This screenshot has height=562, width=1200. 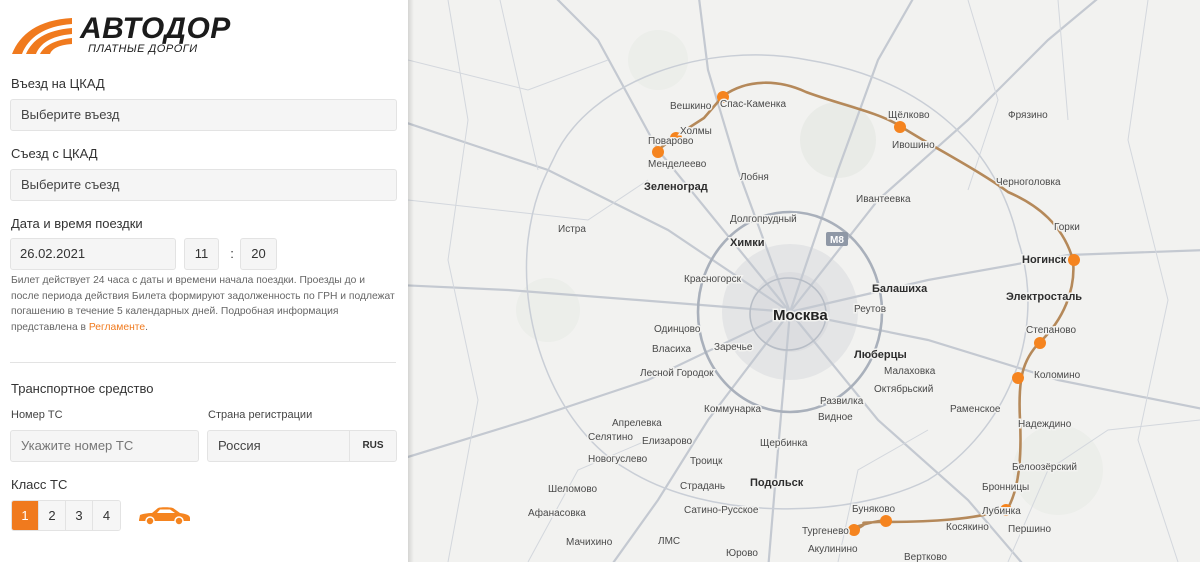 I want to click on place-label: Шеломово, so click(x=573, y=489).